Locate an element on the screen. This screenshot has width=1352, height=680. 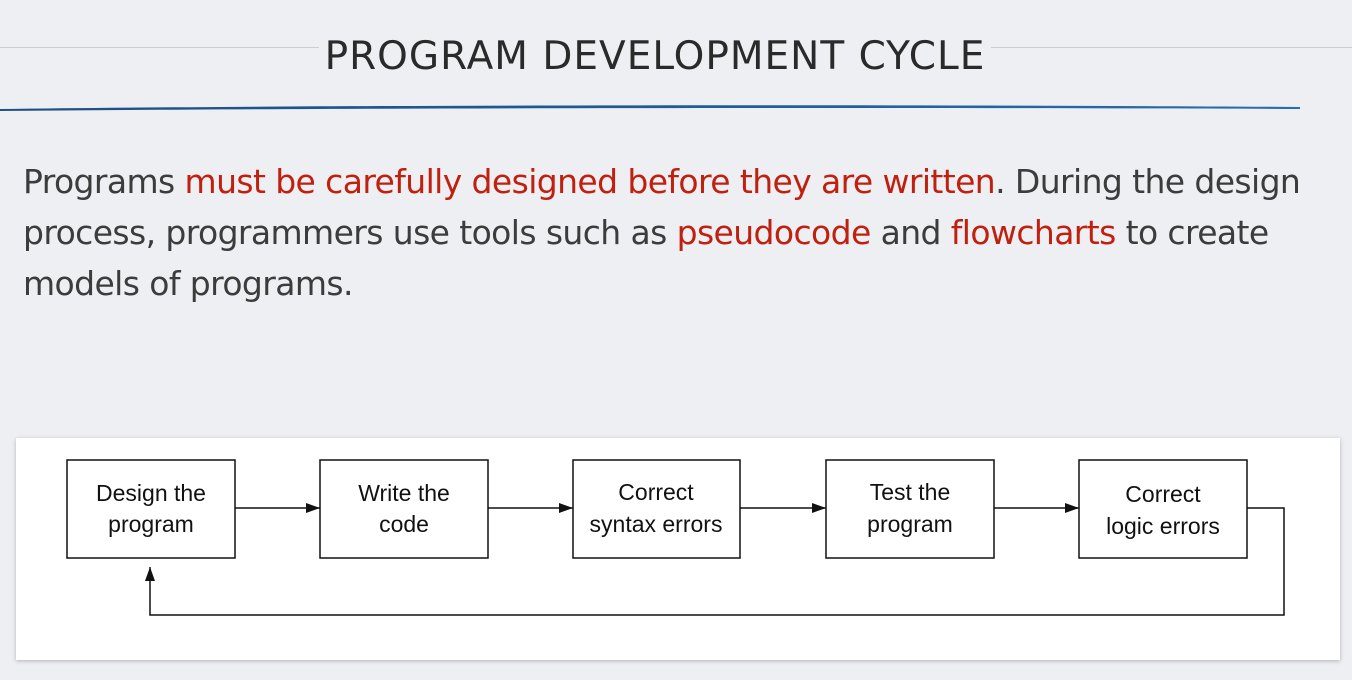
node-label-5a: Correct is located at coordinates (1163, 494).